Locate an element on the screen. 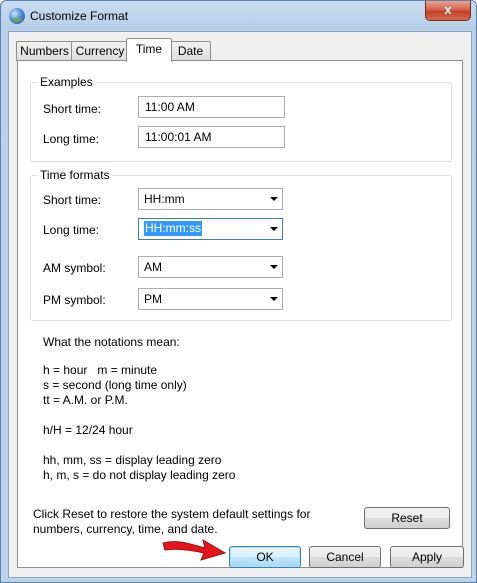 Image resolution: width=477 pixels, height=583 pixels. title-bar: Customize Format x is located at coordinates (238, 16).